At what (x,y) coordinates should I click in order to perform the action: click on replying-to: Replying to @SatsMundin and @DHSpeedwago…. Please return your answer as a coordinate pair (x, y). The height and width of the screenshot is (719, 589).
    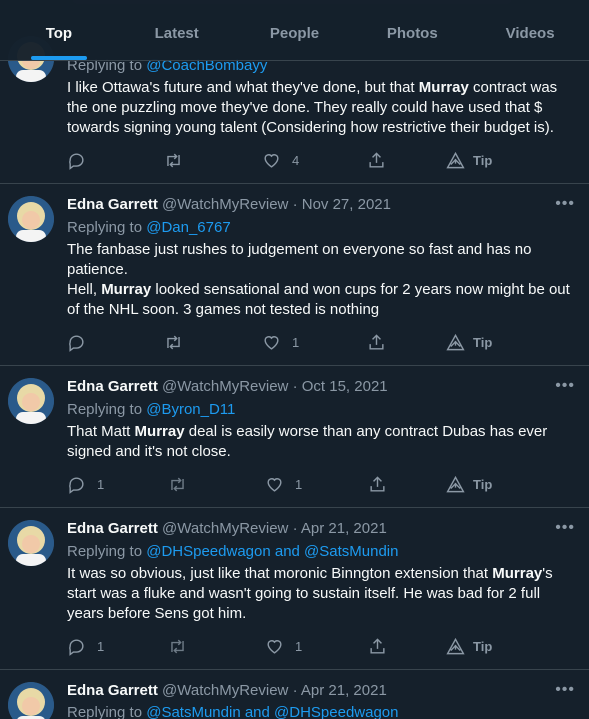
    Looking at the image, I should click on (233, 711).